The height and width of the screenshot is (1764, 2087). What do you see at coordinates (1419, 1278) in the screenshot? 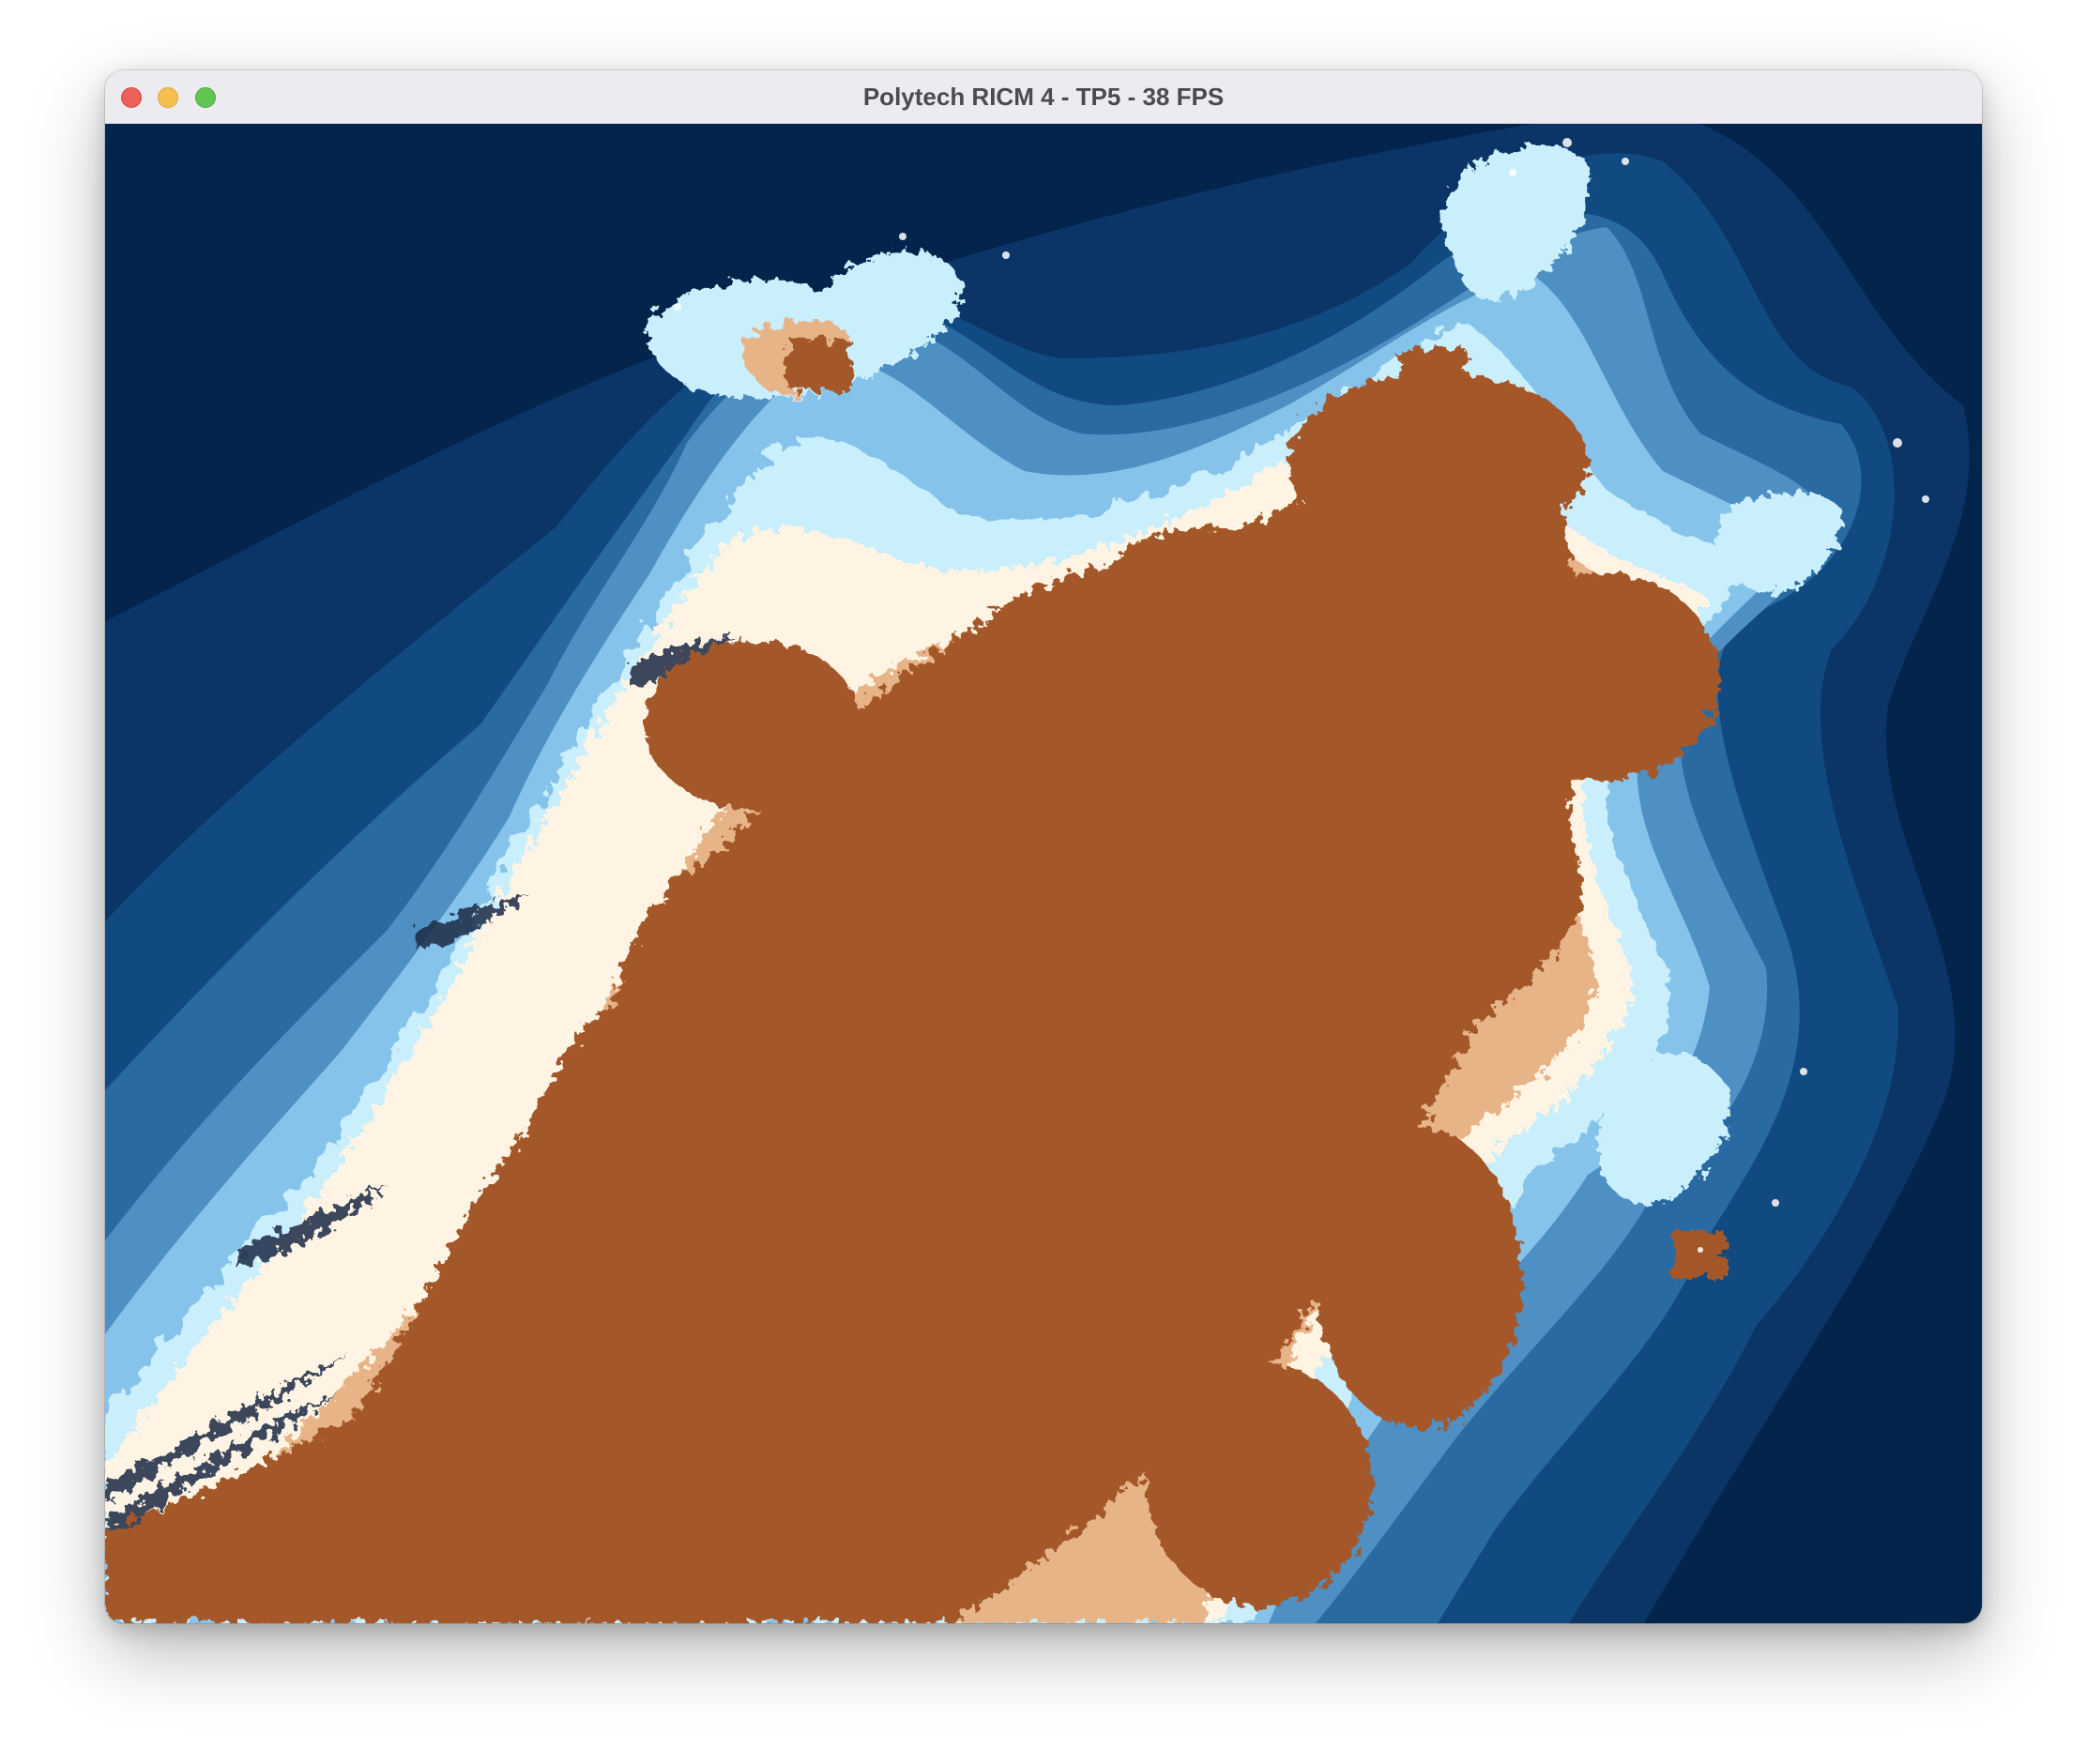
I see `interior-bulb-lower` at bounding box center [1419, 1278].